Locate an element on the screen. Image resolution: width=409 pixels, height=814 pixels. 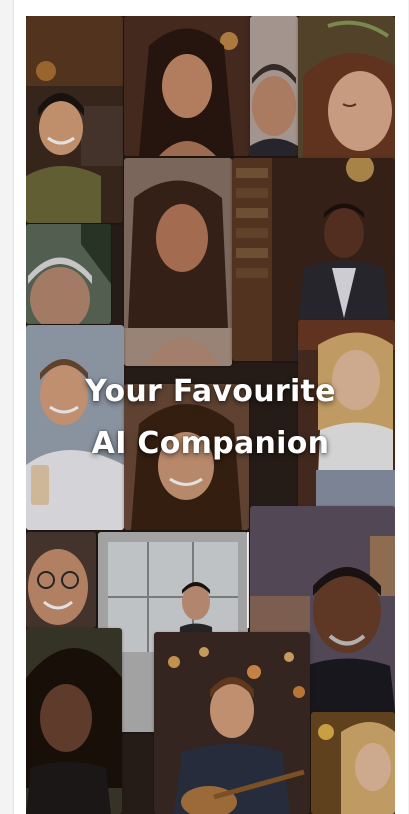
portrait-tile-middle-aged-man is located at coordinates (274, 86).